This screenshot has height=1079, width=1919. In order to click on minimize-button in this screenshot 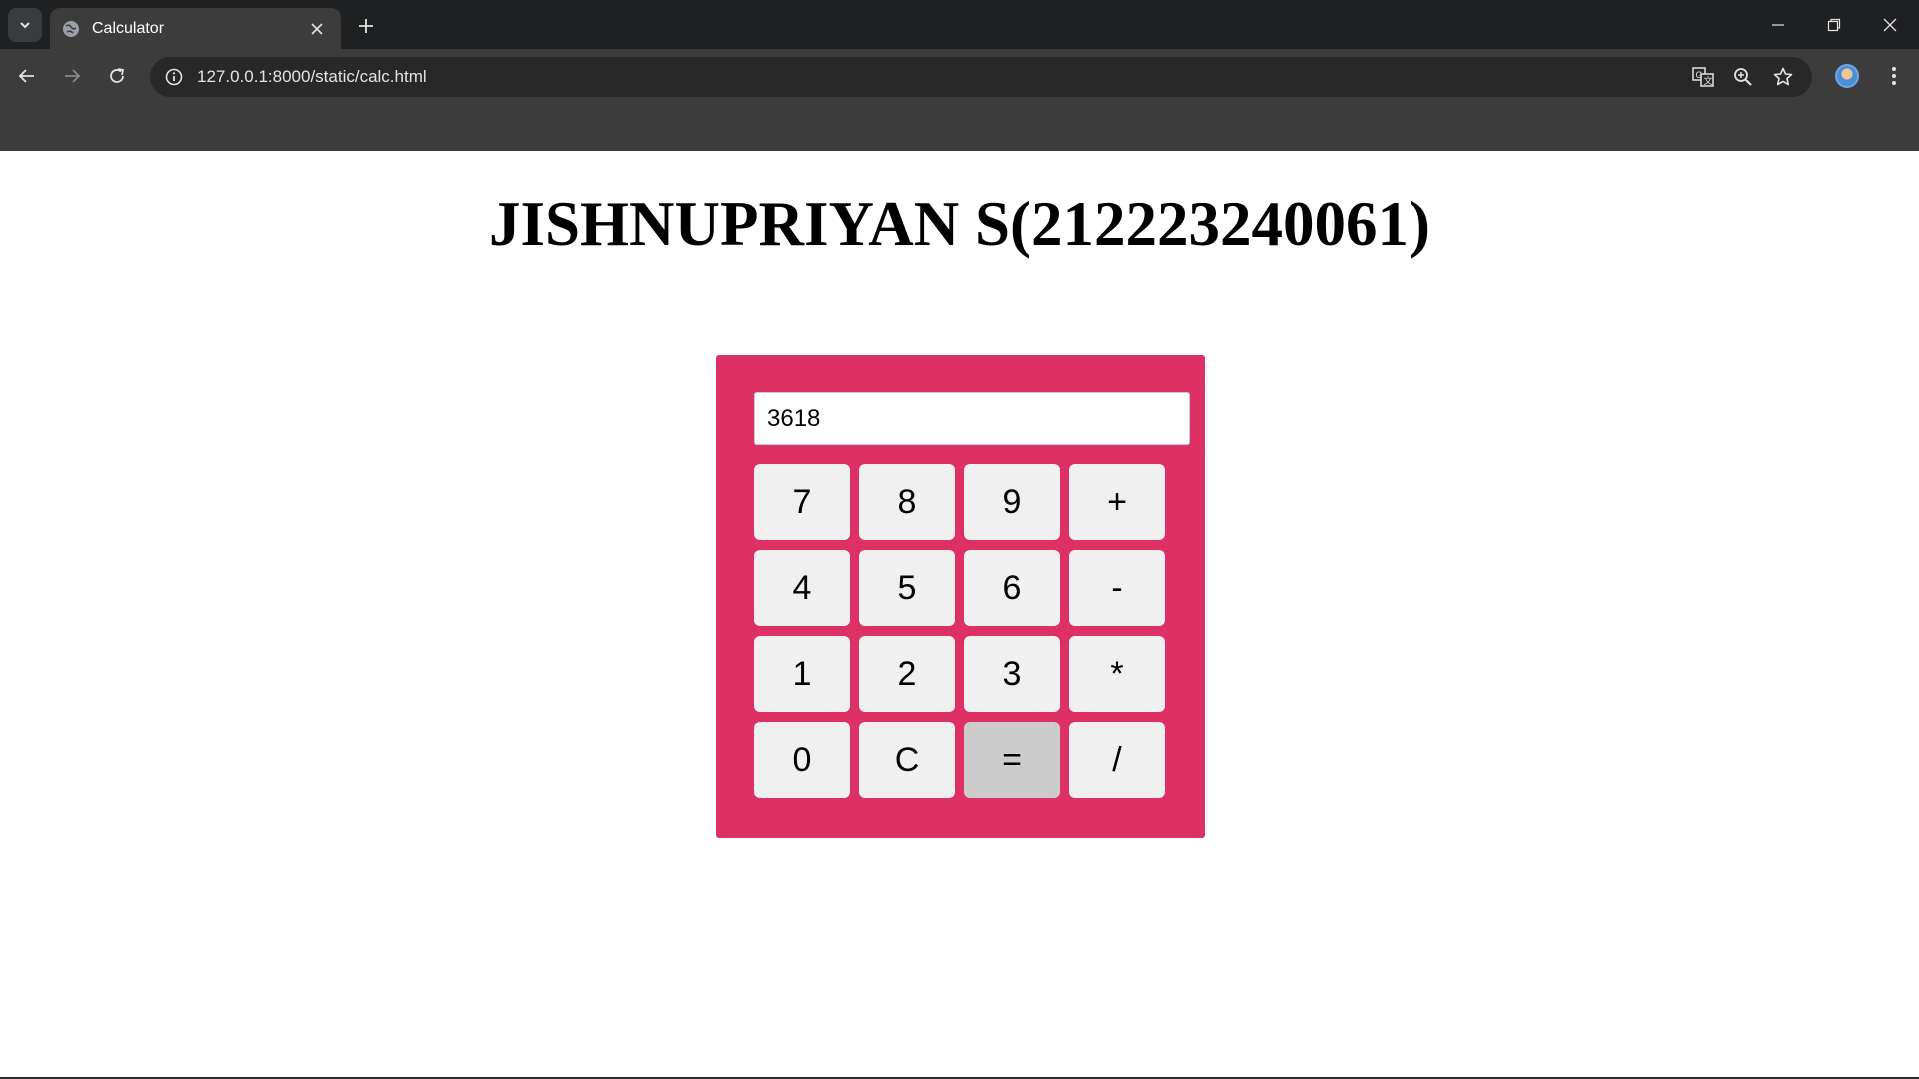, I will do `click(1778, 24)`.